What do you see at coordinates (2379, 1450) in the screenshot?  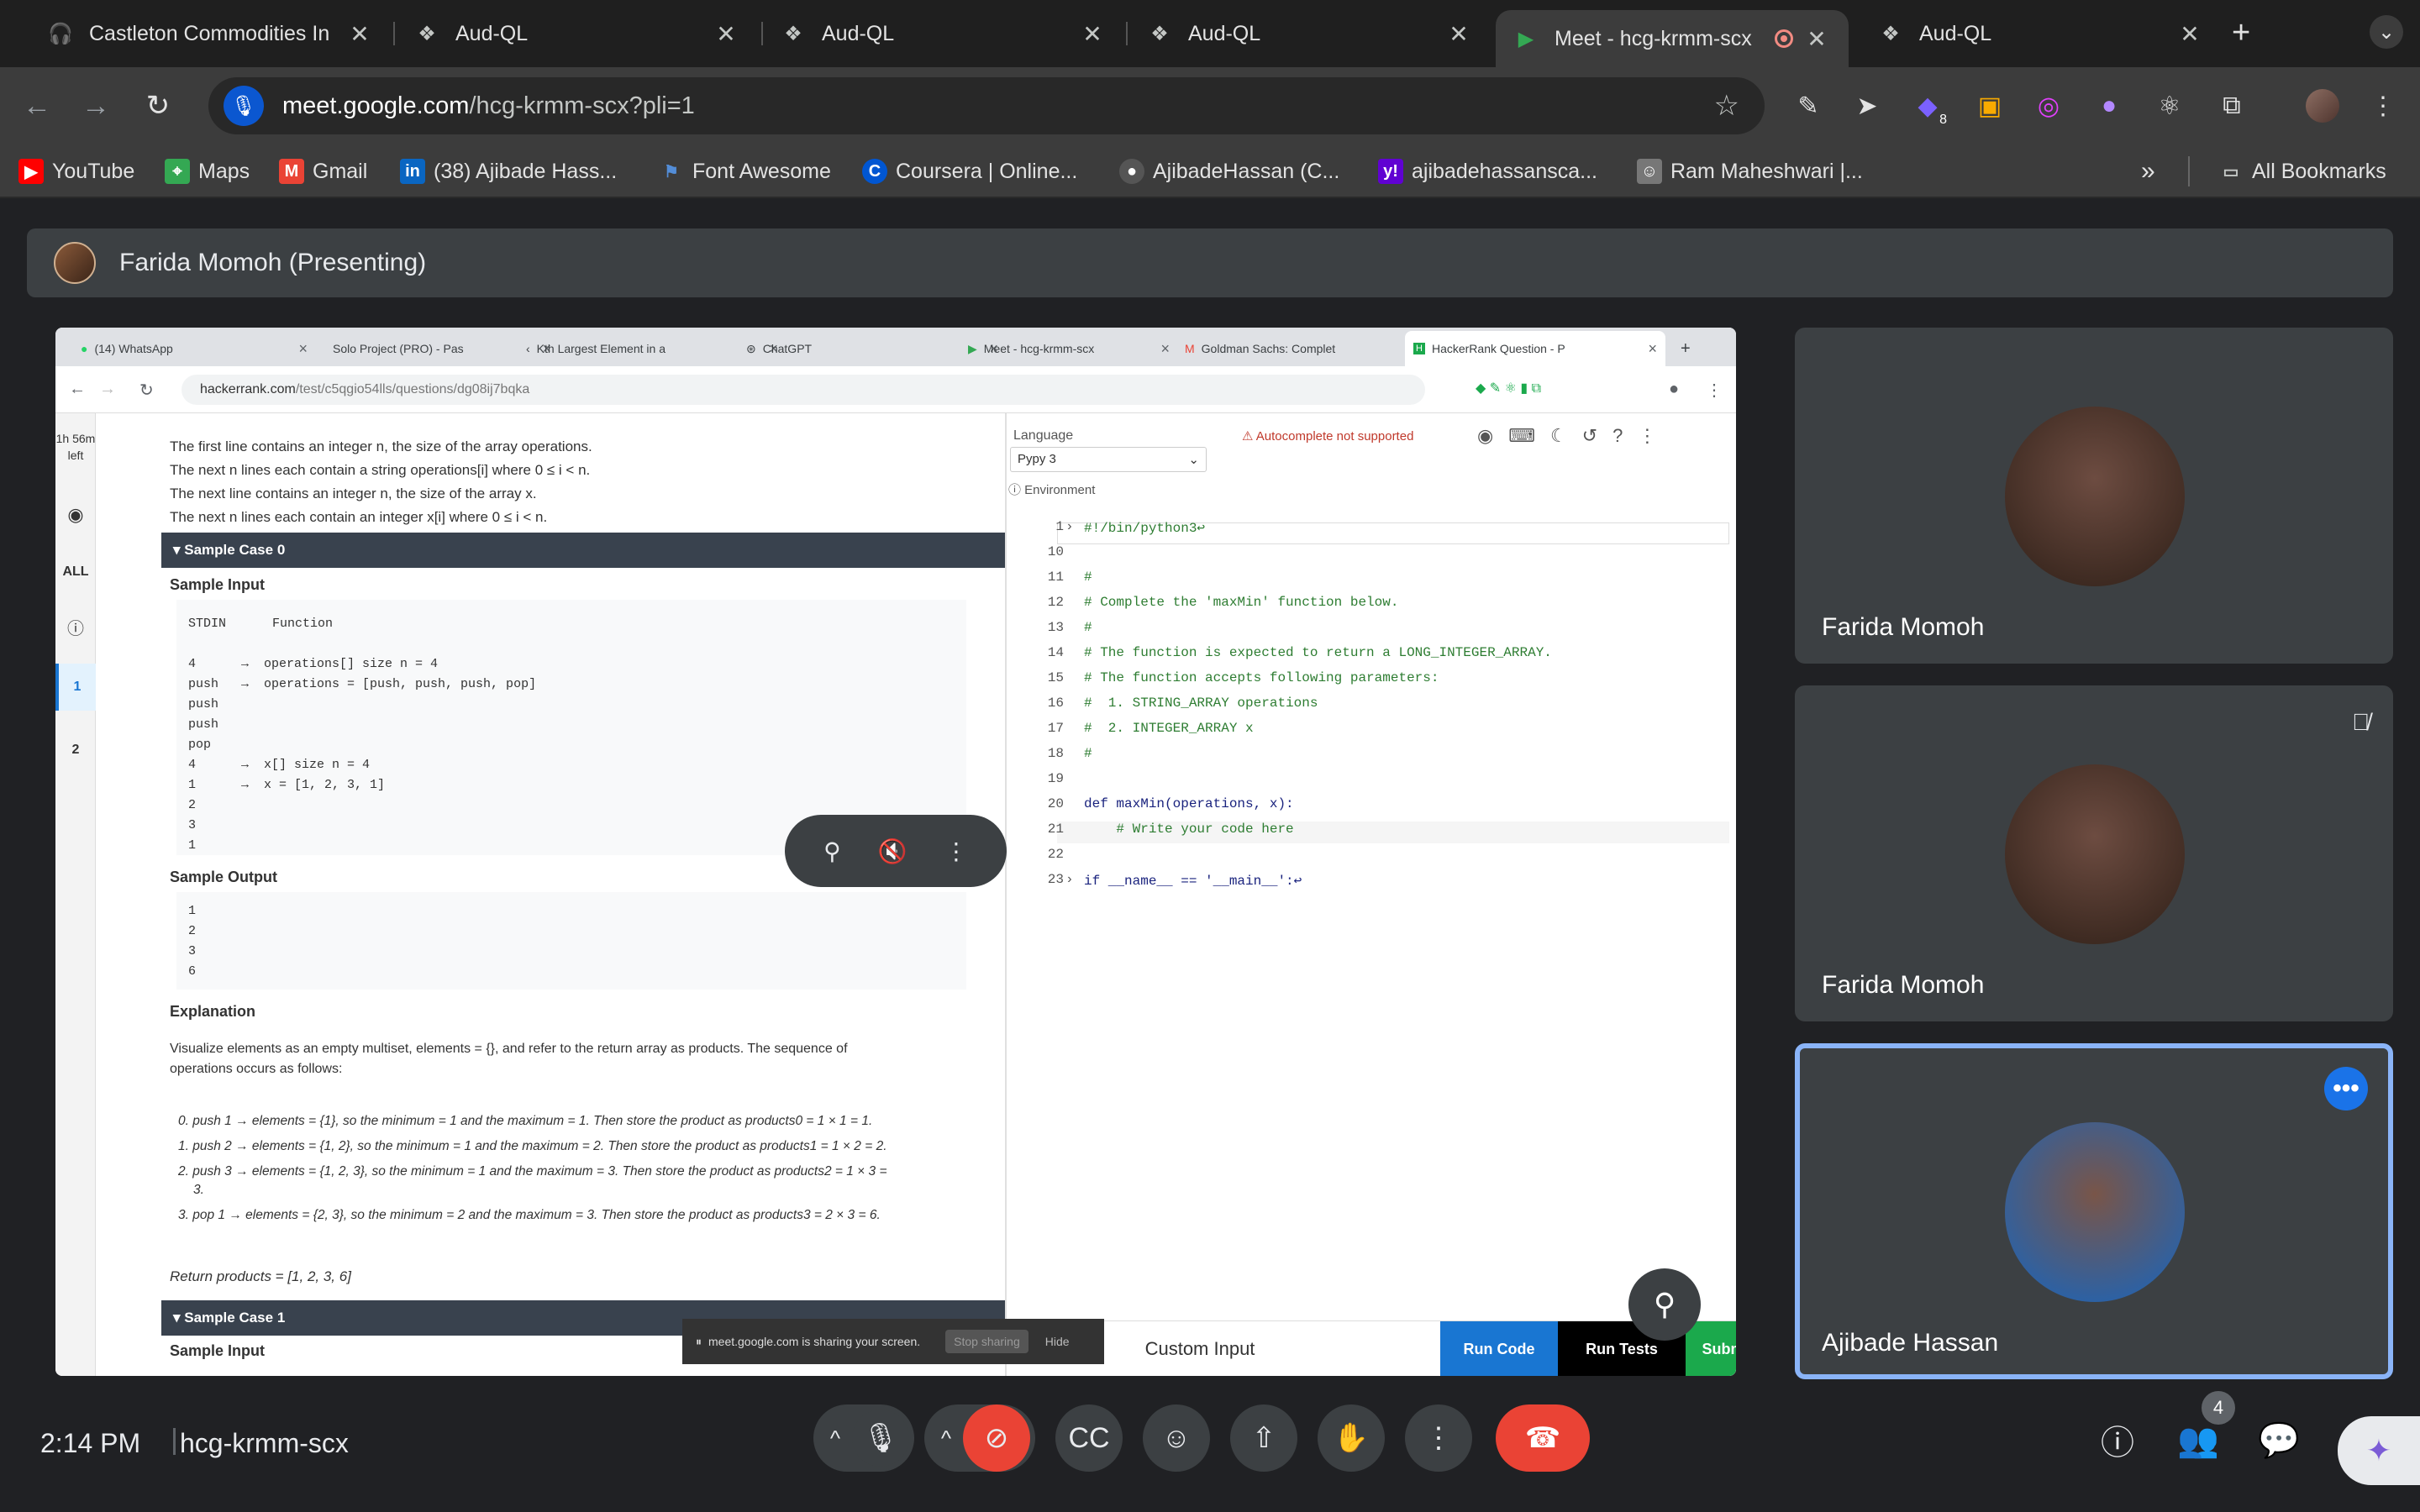 I see `gemini-brain-icon: ✦` at bounding box center [2379, 1450].